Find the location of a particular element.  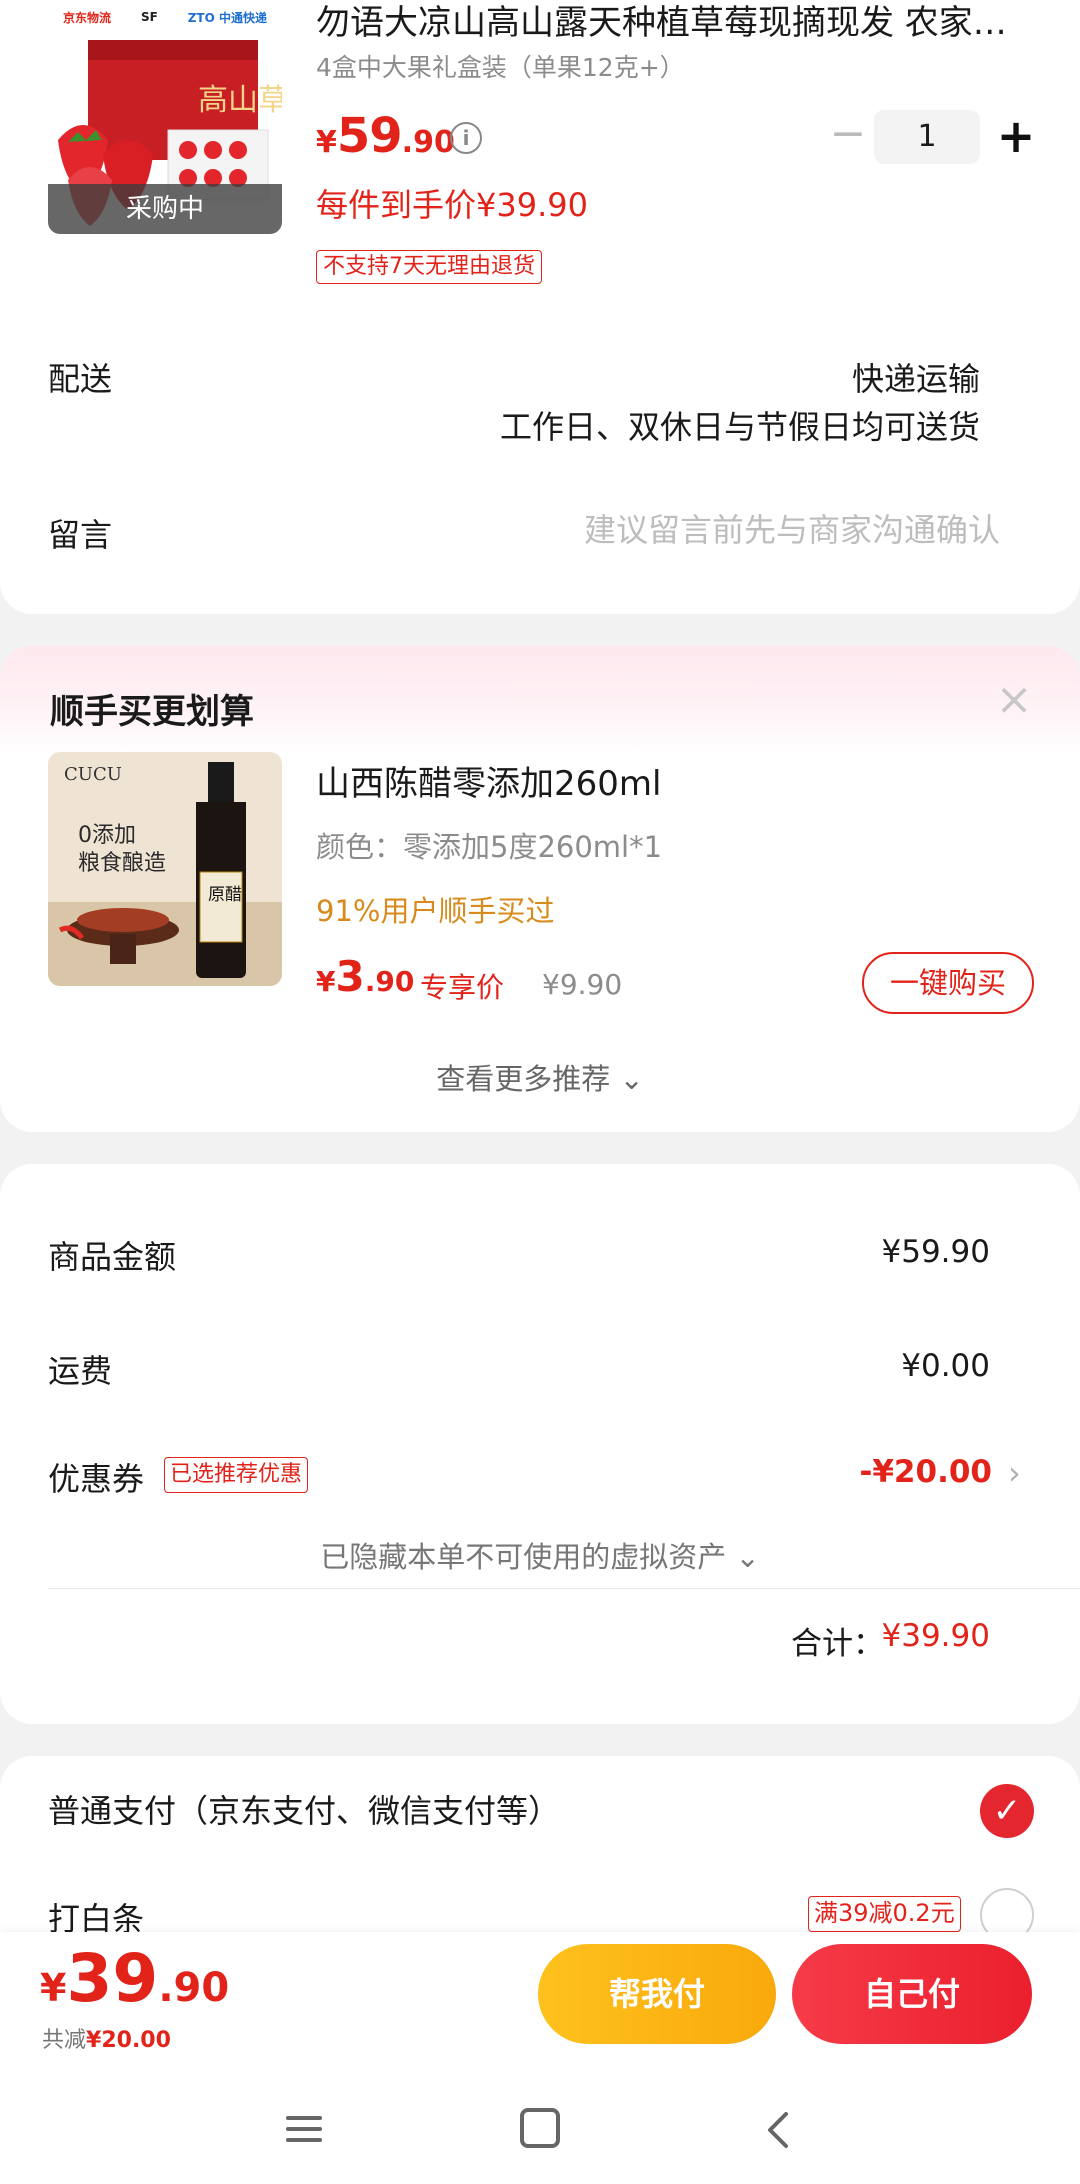

back-icon is located at coordinates (780, 2130).